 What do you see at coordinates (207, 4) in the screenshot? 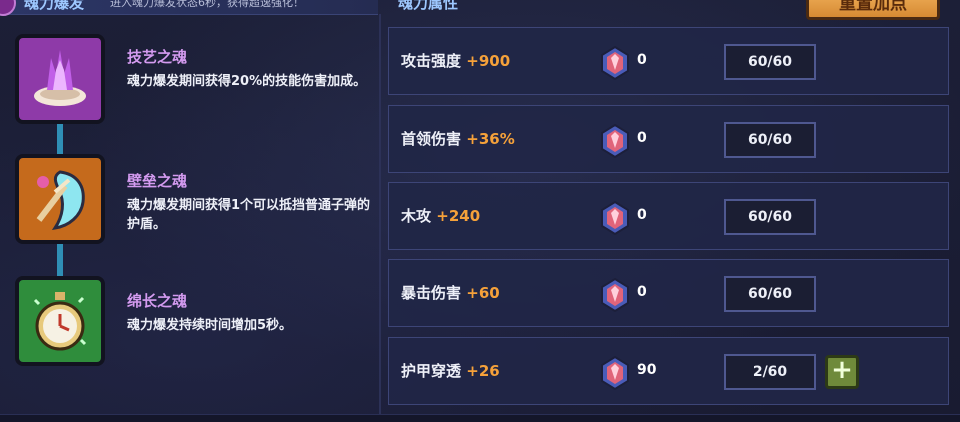
I see `soul-burst-hint: 进入魂力爆发状态6秒，获得超逸强化！` at bounding box center [207, 4].